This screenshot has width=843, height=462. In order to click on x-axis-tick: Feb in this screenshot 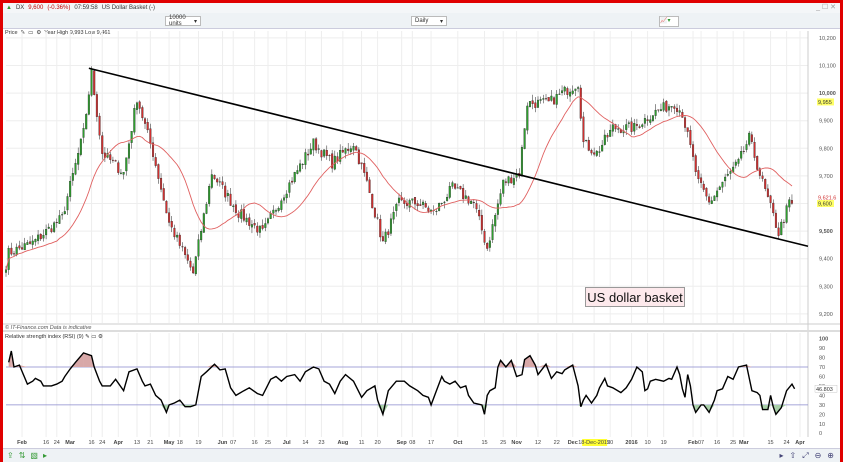, I will do `click(693, 443)`.